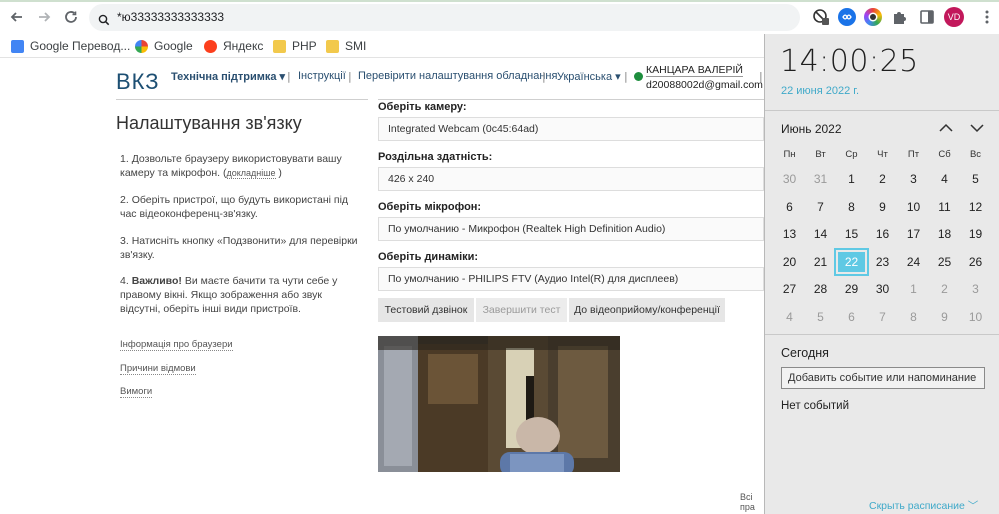 The image size is (999, 514). I want to click on blocked-permission-icon, so click(821, 17).